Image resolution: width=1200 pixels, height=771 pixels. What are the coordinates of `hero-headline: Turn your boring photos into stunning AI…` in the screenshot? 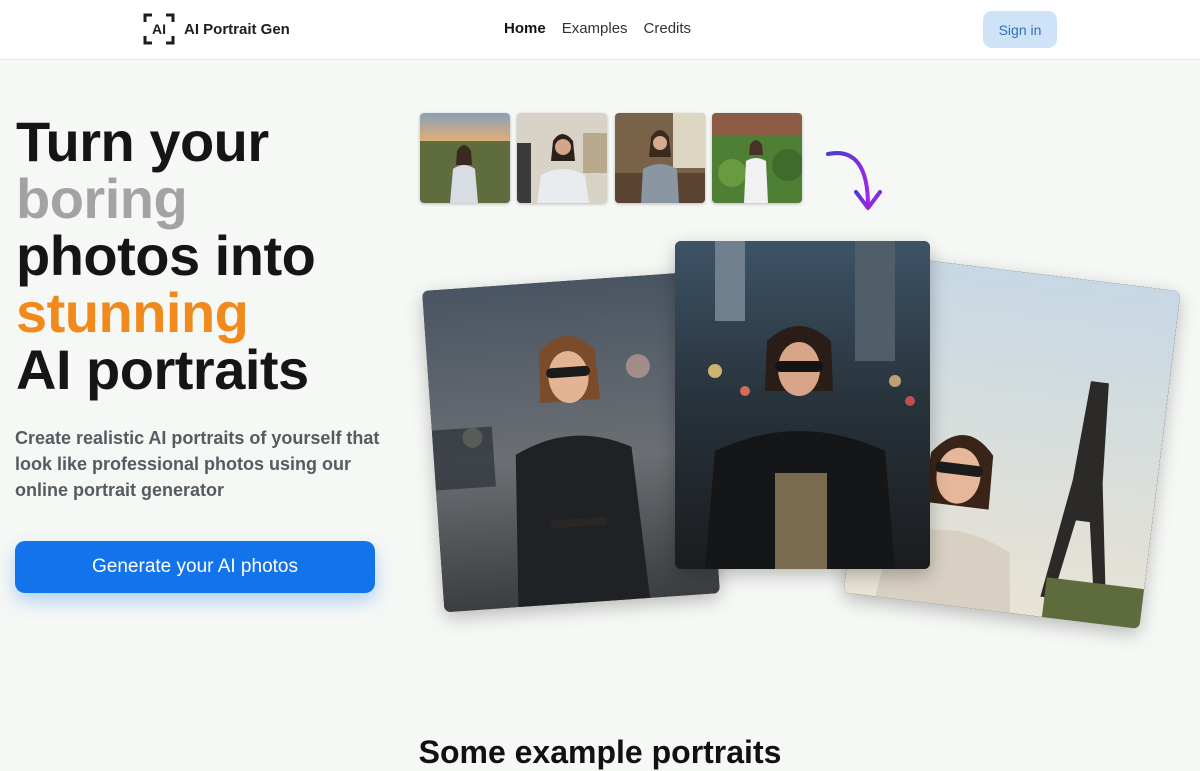 It's located at (166, 255).